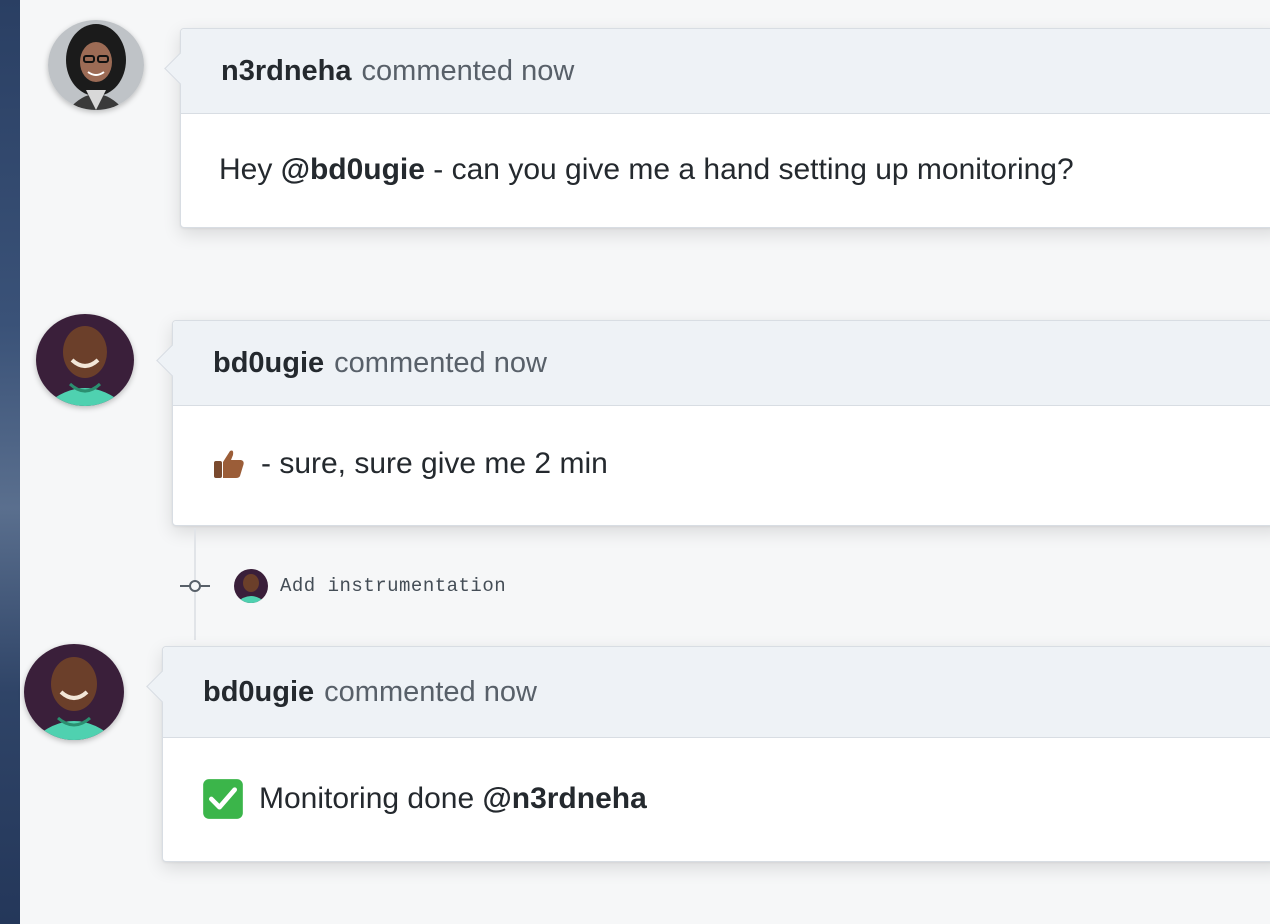 The width and height of the screenshot is (1270, 924). What do you see at coordinates (564, 799) in the screenshot?
I see `user-mention: @n3rdneha` at bounding box center [564, 799].